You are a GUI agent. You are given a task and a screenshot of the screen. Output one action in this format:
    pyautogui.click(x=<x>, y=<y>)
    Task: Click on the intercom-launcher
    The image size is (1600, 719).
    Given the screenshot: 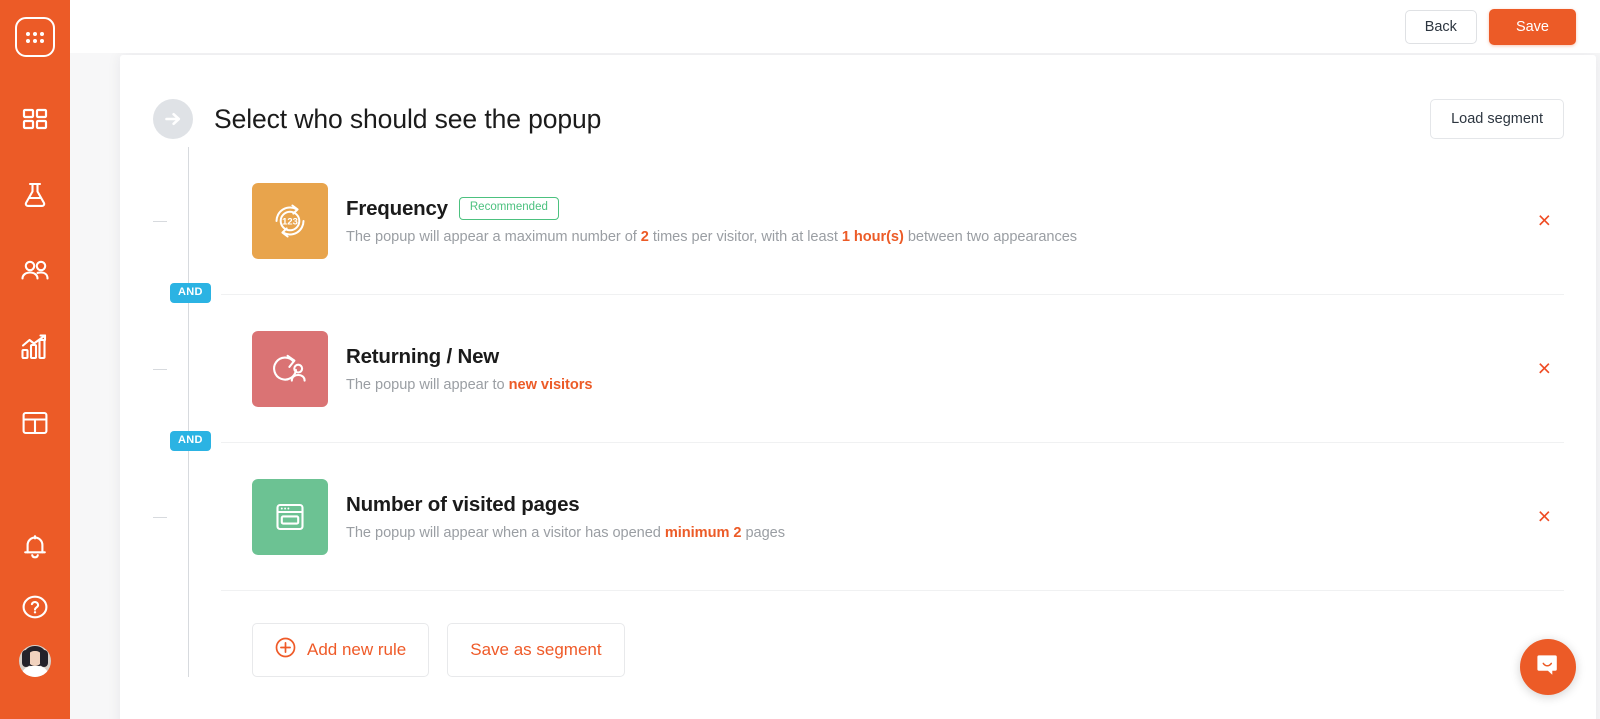 What is the action you would take?
    pyautogui.click(x=1548, y=667)
    